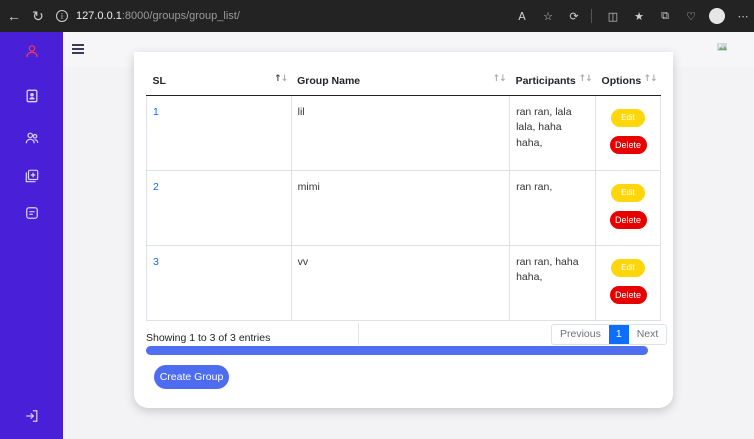 The width and height of the screenshot is (754, 439). What do you see at coordinates (400, 133) in the screenshot?
I see `group-name-cell: lil` at bounding box center [400, 133].